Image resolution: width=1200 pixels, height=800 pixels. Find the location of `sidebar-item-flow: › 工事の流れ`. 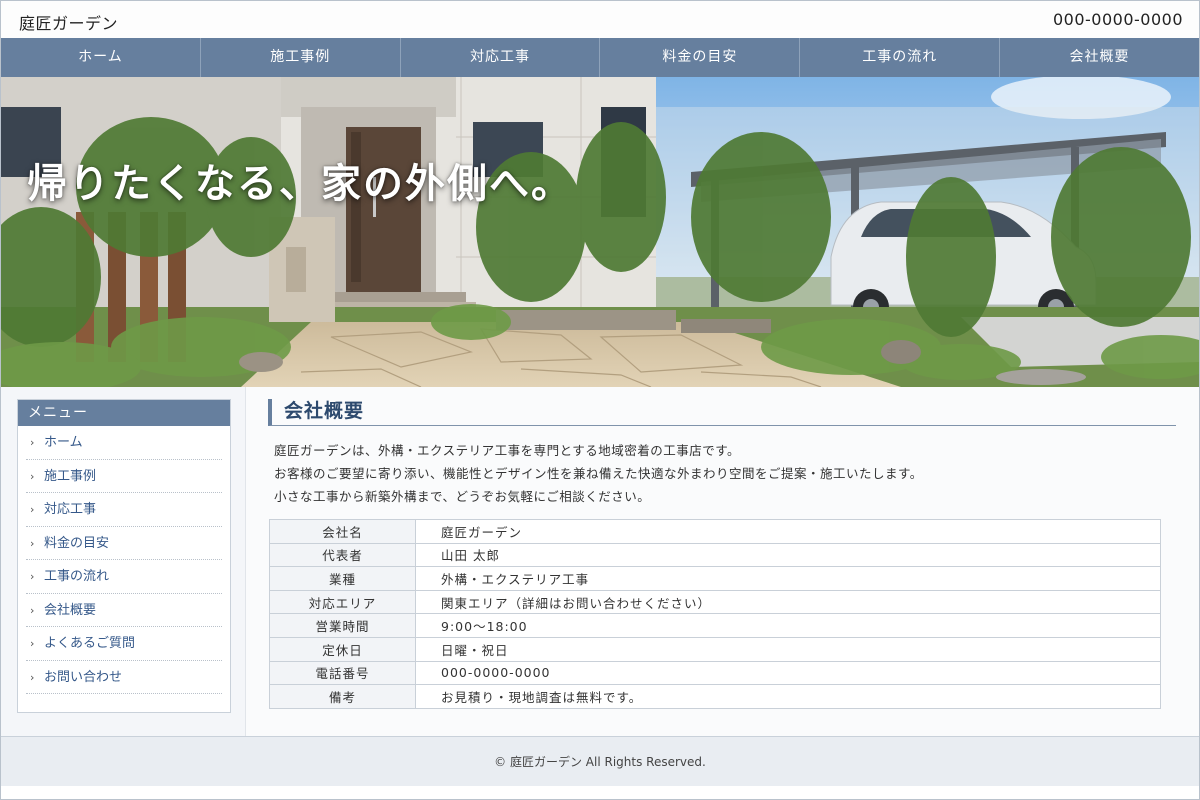

sidebar-item-flow: › 工事の流れ is located at coordinates (124, 577).